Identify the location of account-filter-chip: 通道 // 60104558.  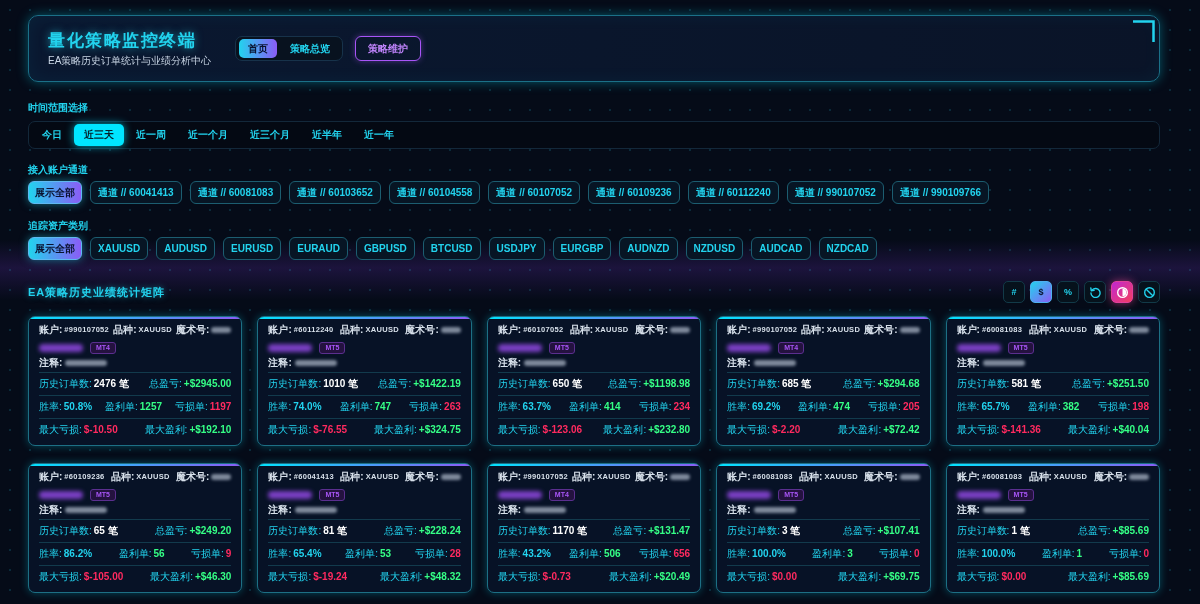
(434, 192).